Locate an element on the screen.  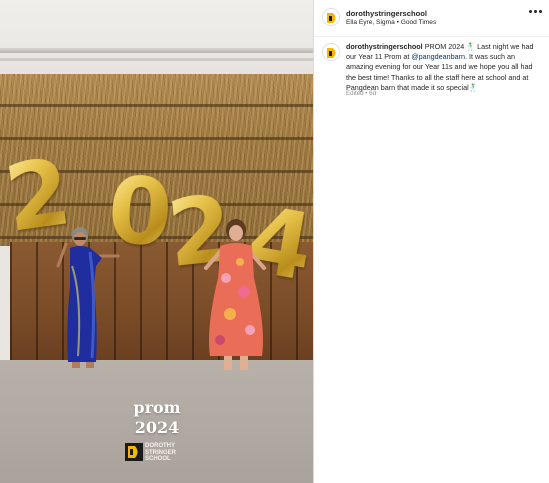
caption-username: dorothystringerschool is located at coordinates (384, 46).